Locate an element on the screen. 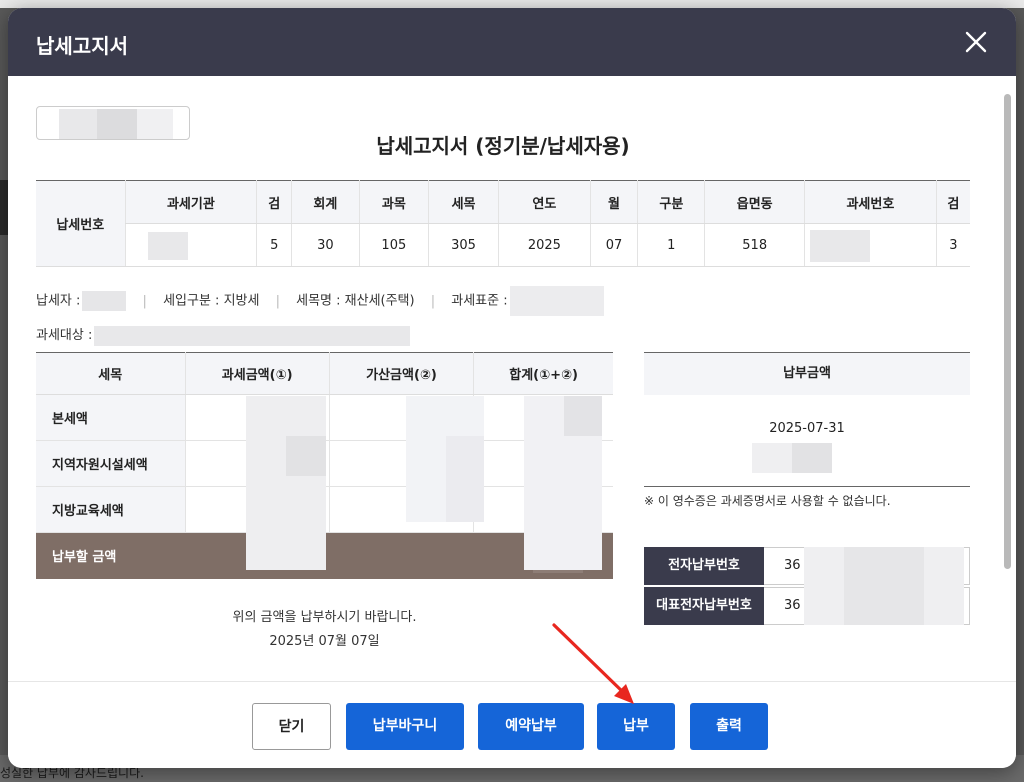 This screenshot has height=782, width=1024. table-row: 납세번호 과세기관 검 회계 과목 세목 연도 월 구분 읍면동 과세번호 검 is located at coordinates (503, 223).